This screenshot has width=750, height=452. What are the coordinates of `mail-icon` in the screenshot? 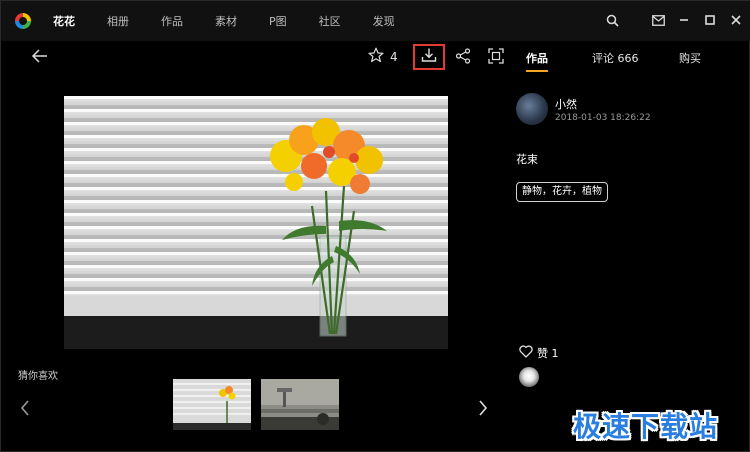 It's located at (658, 20).